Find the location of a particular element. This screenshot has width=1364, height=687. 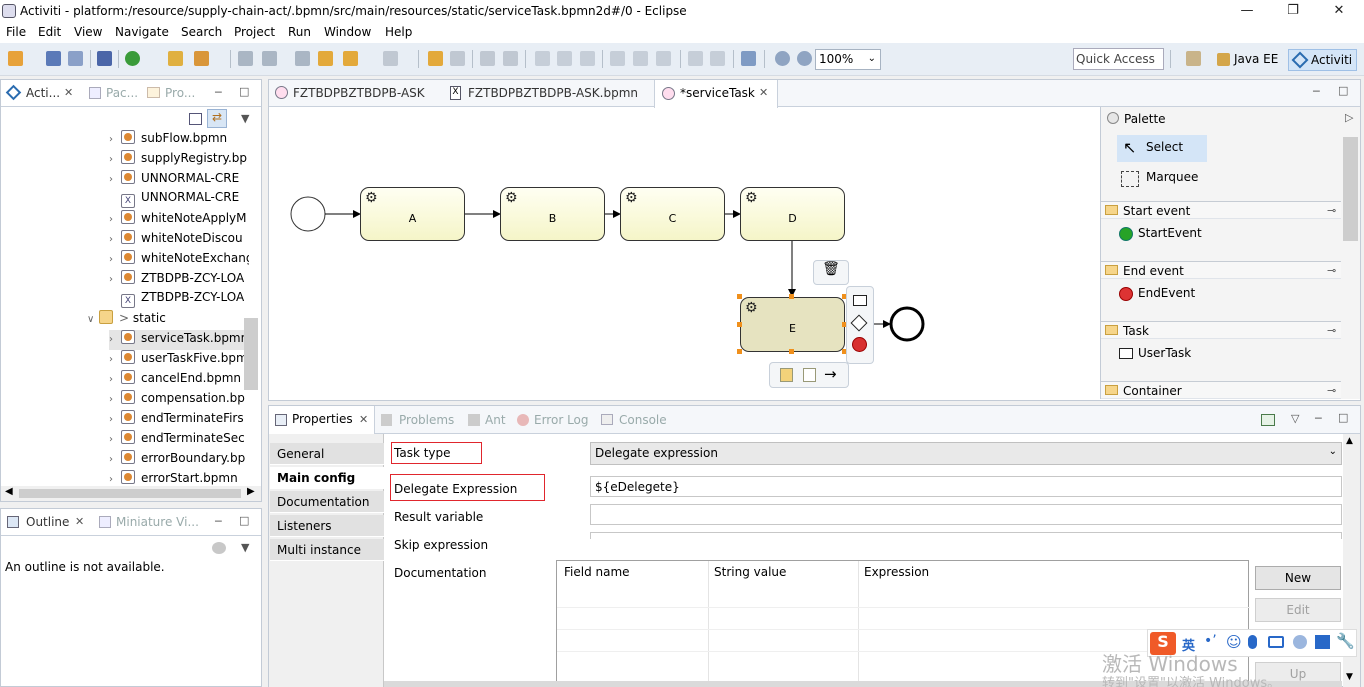

forward-icon is located at coordinates (390, 58).